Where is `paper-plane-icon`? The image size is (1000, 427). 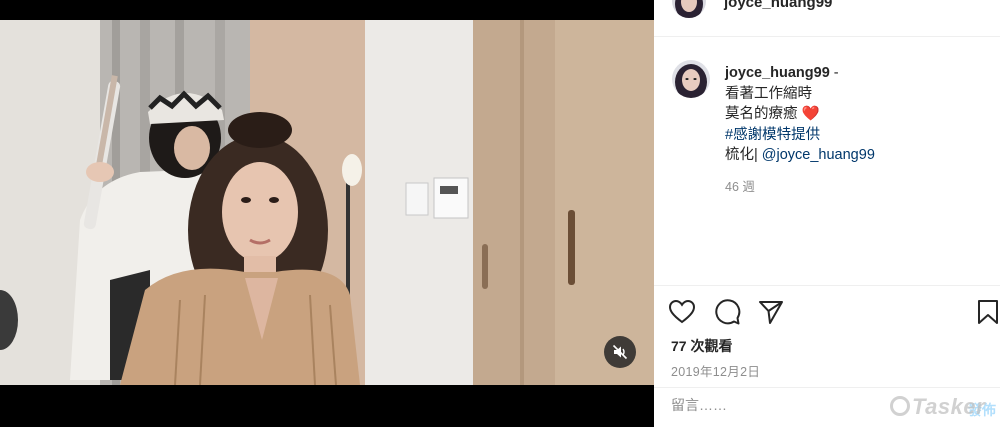 paper-plane-icon is located at coordinates (771, 312).